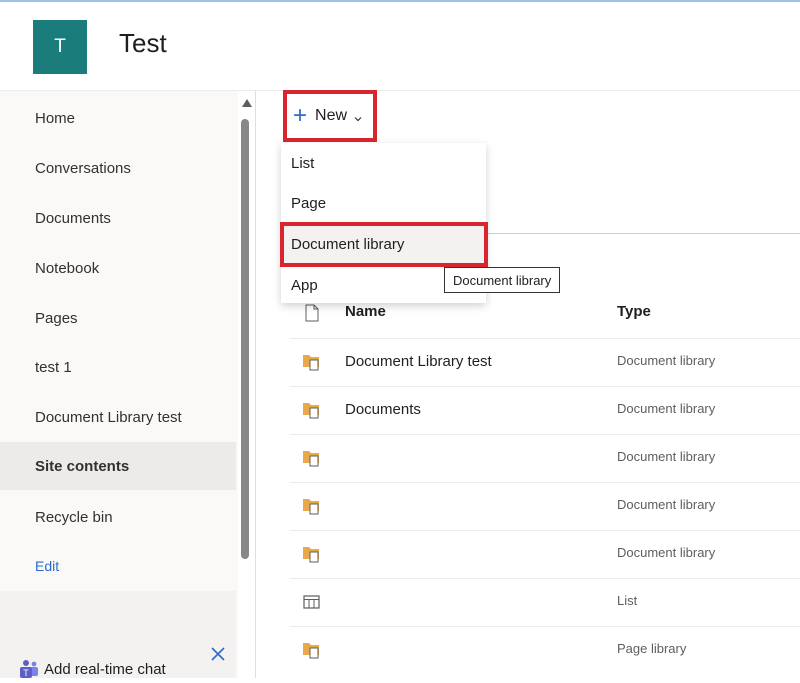  I want to click on site-title: Test, so click(143, 43).